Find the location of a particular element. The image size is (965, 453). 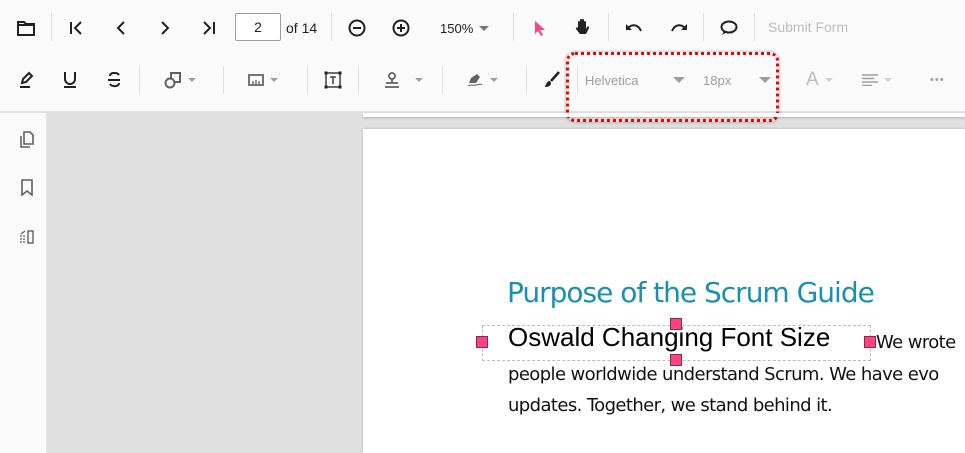

stamp-icon is located at coordinates (392, 80).